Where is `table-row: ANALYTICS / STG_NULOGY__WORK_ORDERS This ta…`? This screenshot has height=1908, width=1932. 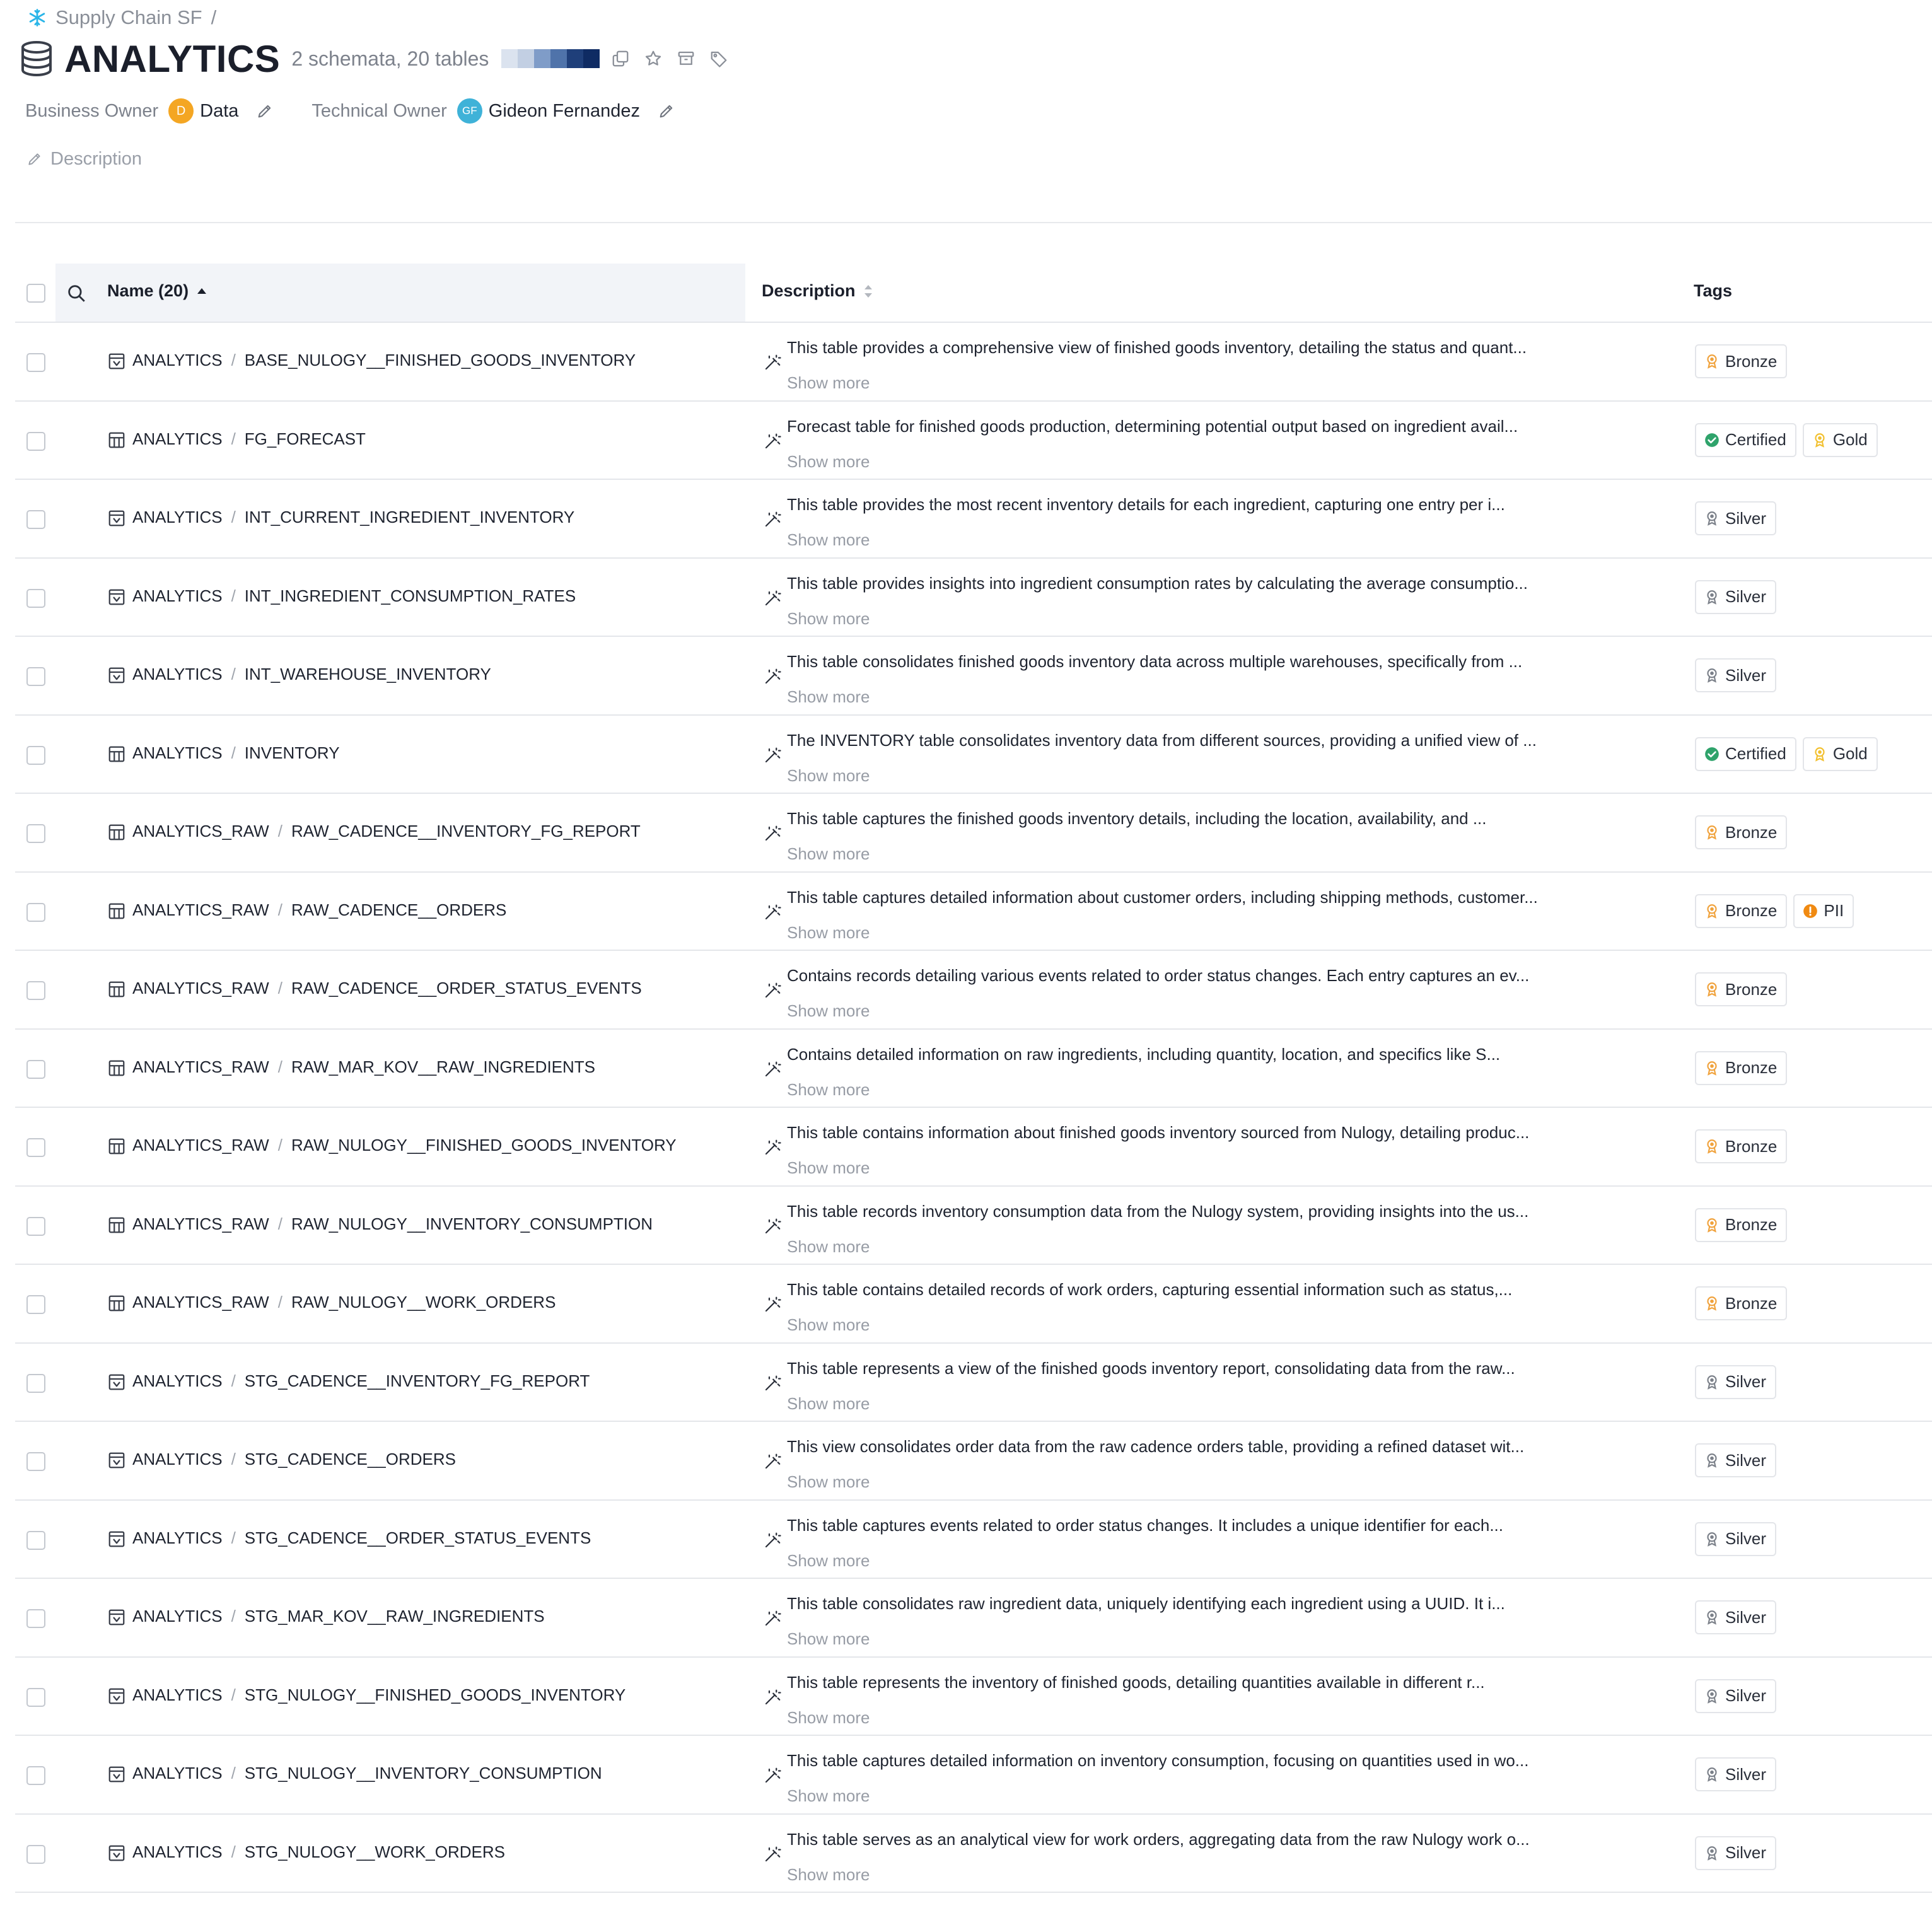
table-row: ANALYTICS / STG_NULOGY__WORK_ORDERS This ta… is located at coordinates (973, 1854).